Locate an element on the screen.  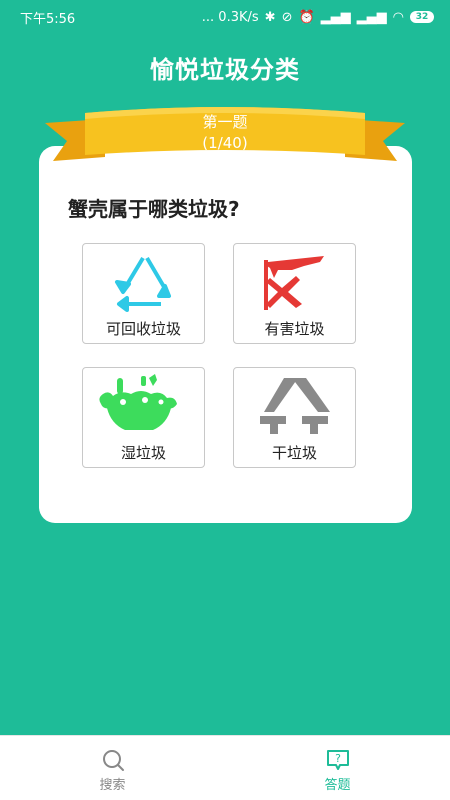
status-bar: 下午5:56 ... 0.3K/s ✱ ⊘ ⏰ ▂▄▆ ▂▄▆ ◠ 32 is located at coordinates (225, 17).